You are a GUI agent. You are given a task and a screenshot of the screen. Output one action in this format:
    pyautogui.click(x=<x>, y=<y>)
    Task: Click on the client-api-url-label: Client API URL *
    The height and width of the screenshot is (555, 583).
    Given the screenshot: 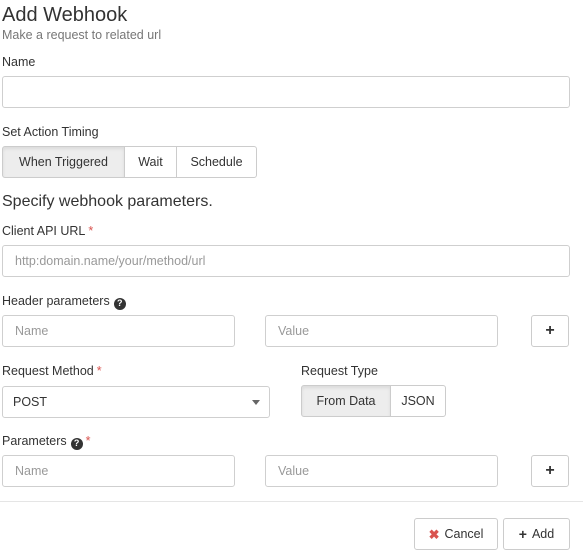 What is the action you would take?
    pyautogui.click(x=47, y=231)
    